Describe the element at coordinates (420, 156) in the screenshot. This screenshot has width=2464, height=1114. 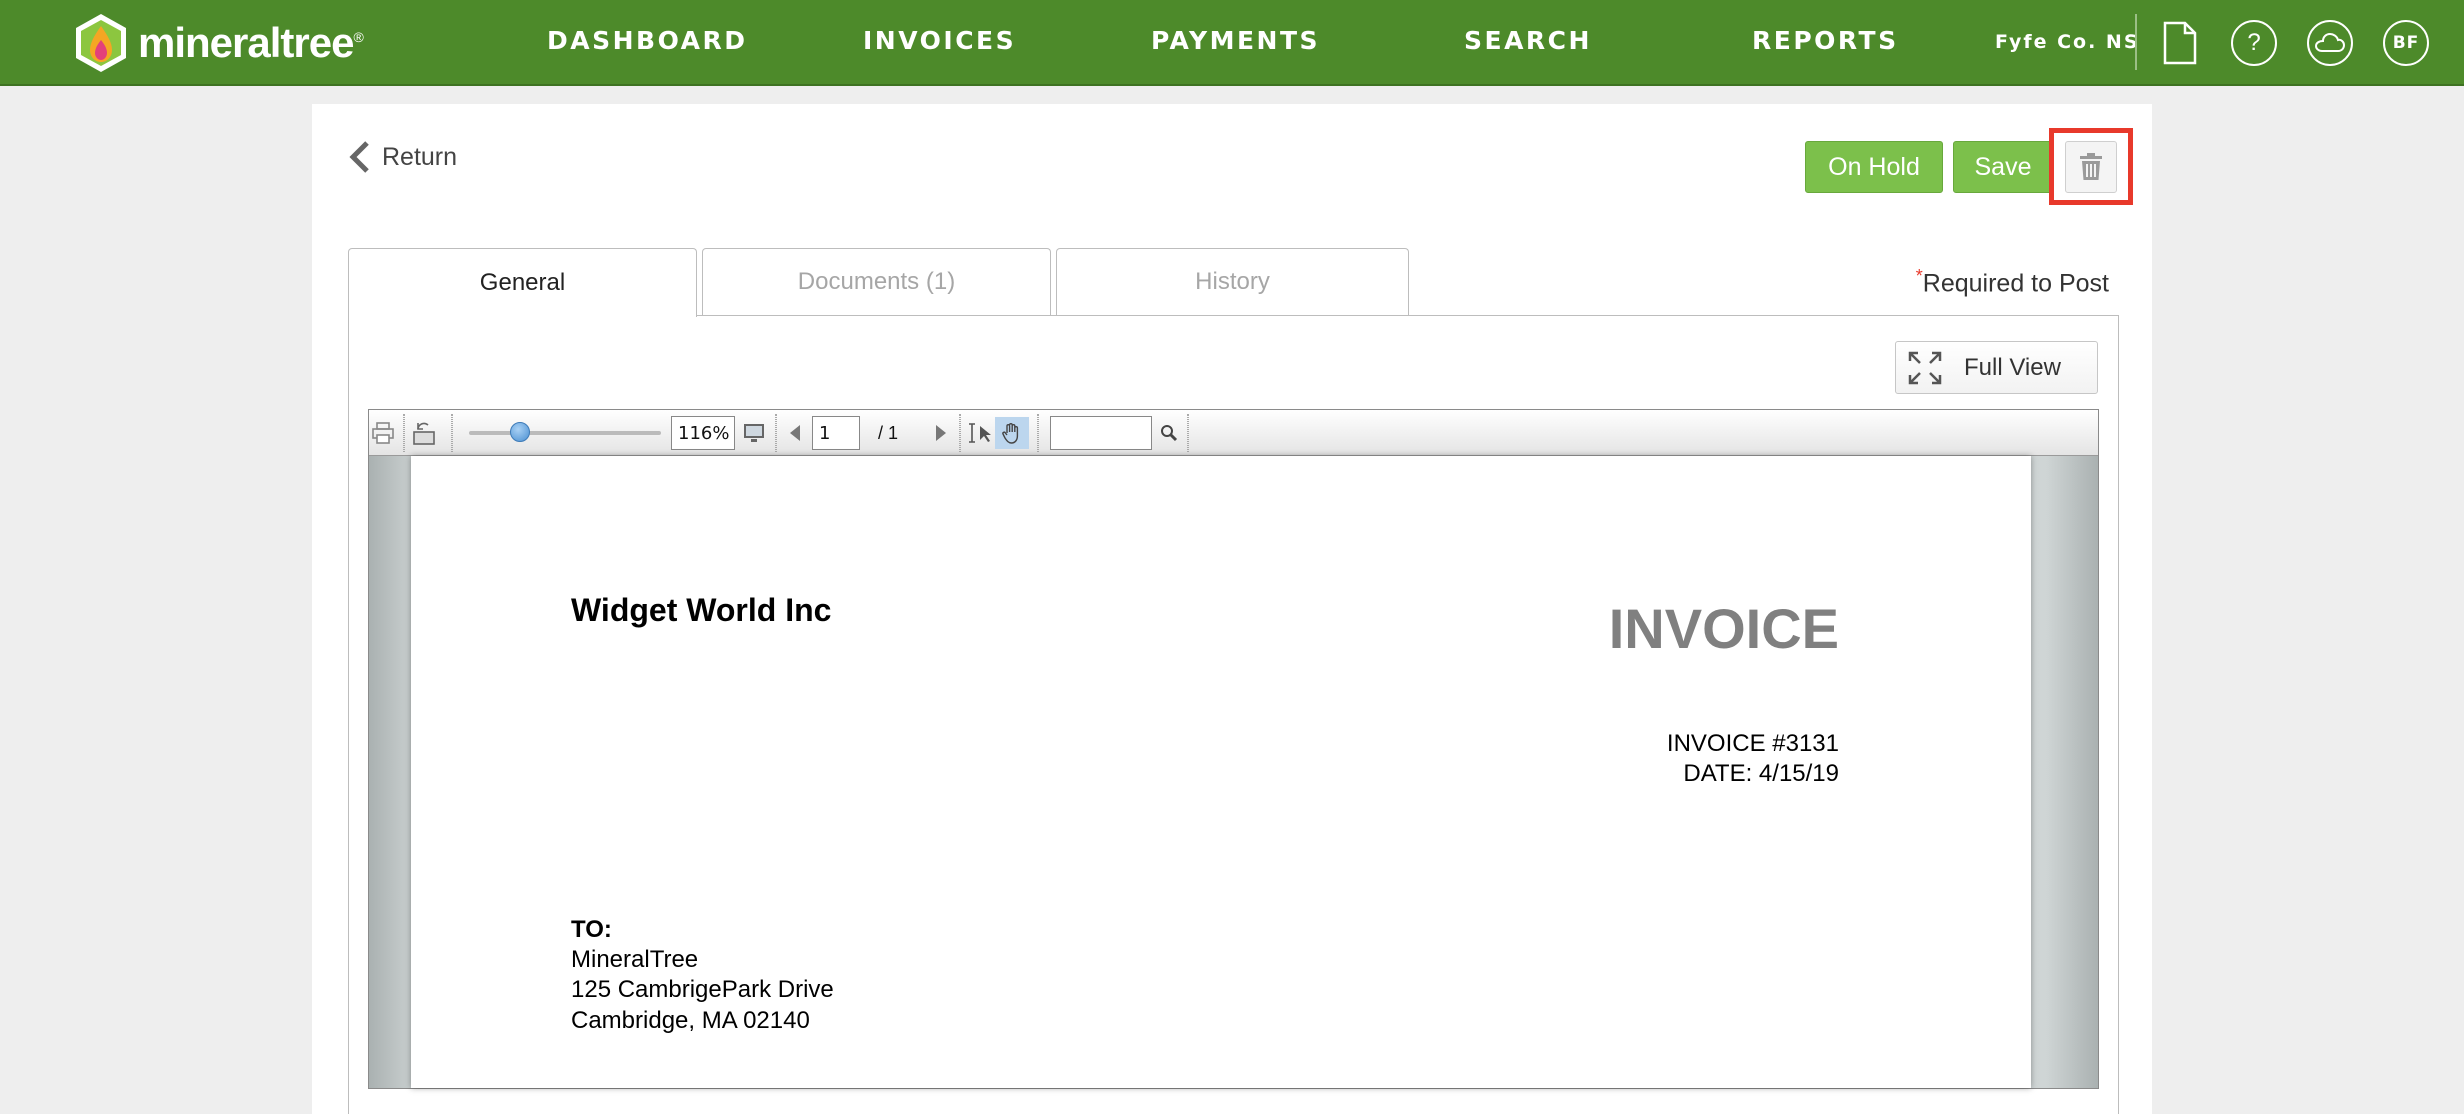
I see `return-label: Return` at that location.